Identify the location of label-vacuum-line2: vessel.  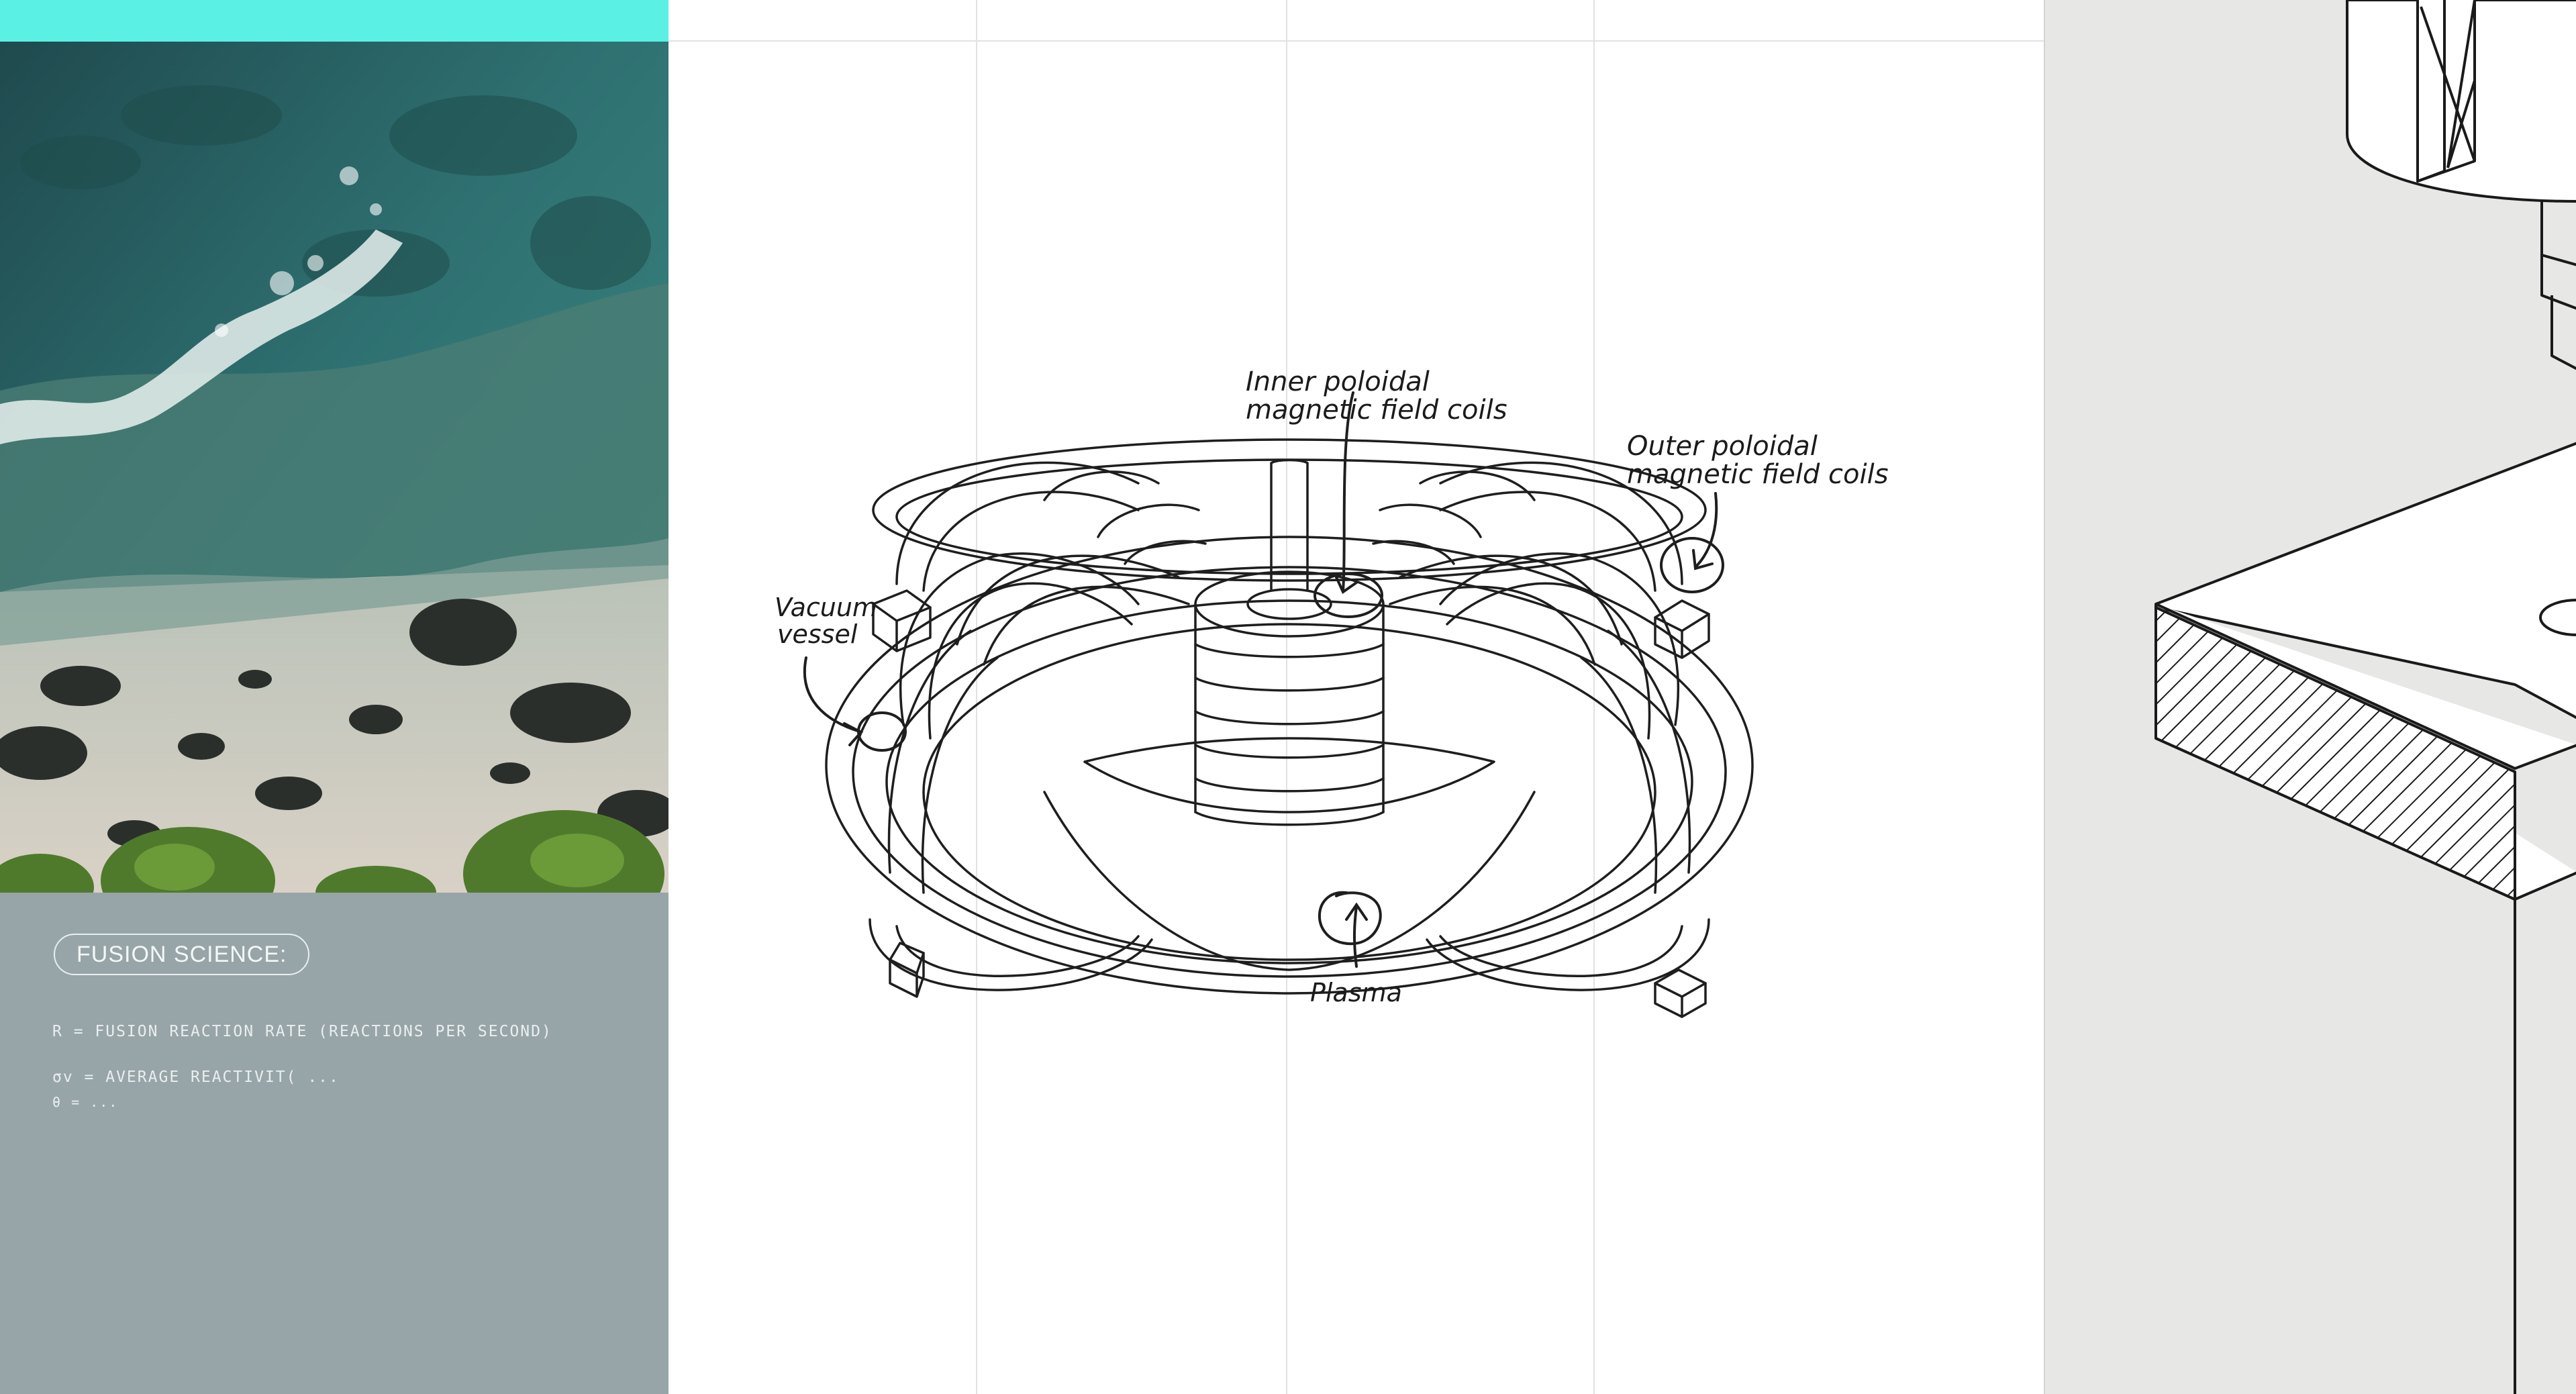
(817, 634).